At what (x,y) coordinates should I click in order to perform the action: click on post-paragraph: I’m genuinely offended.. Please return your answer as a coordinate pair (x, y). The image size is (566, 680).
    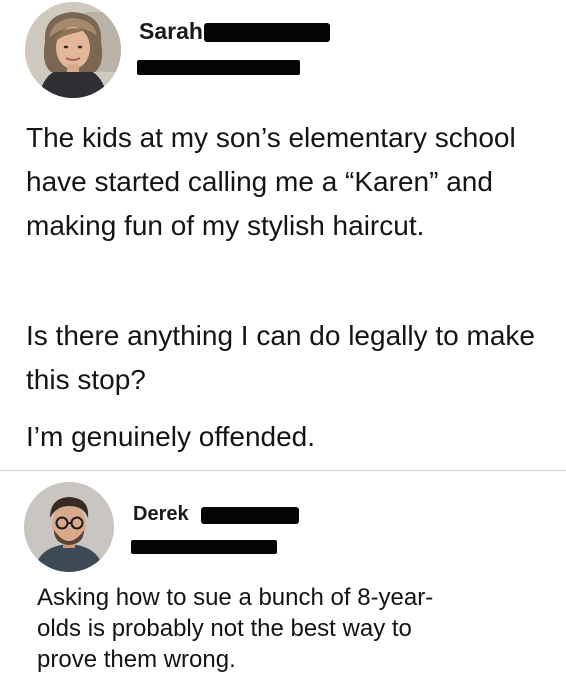
    Looking at the image, I should click on (171, 436).